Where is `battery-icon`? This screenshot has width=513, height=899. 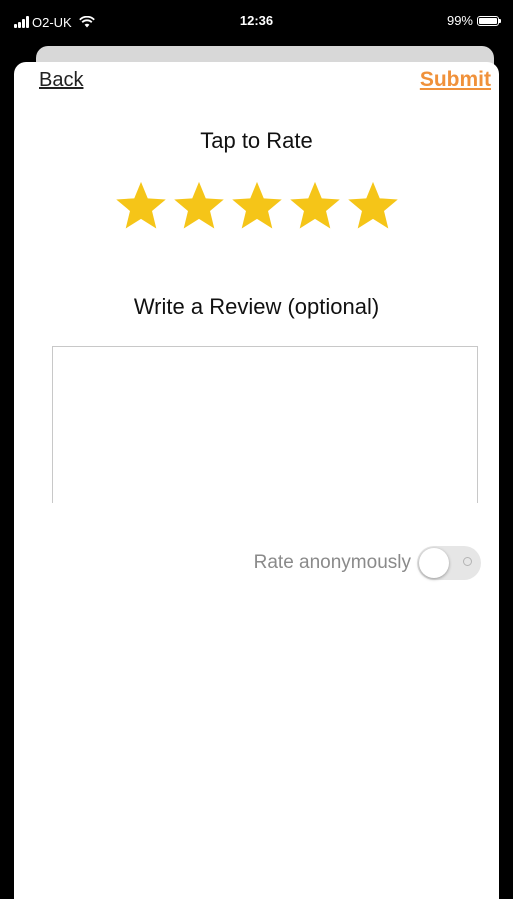
battery-icon is located at coordinates (489, 20).